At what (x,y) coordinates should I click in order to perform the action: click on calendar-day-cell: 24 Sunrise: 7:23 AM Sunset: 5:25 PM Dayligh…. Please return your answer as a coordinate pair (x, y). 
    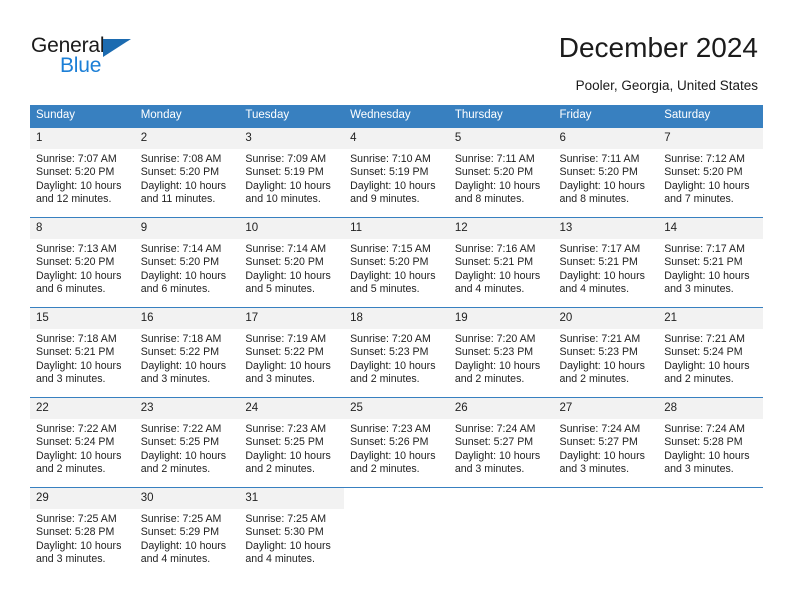
    Looking at the image, I should click on (292, 442).